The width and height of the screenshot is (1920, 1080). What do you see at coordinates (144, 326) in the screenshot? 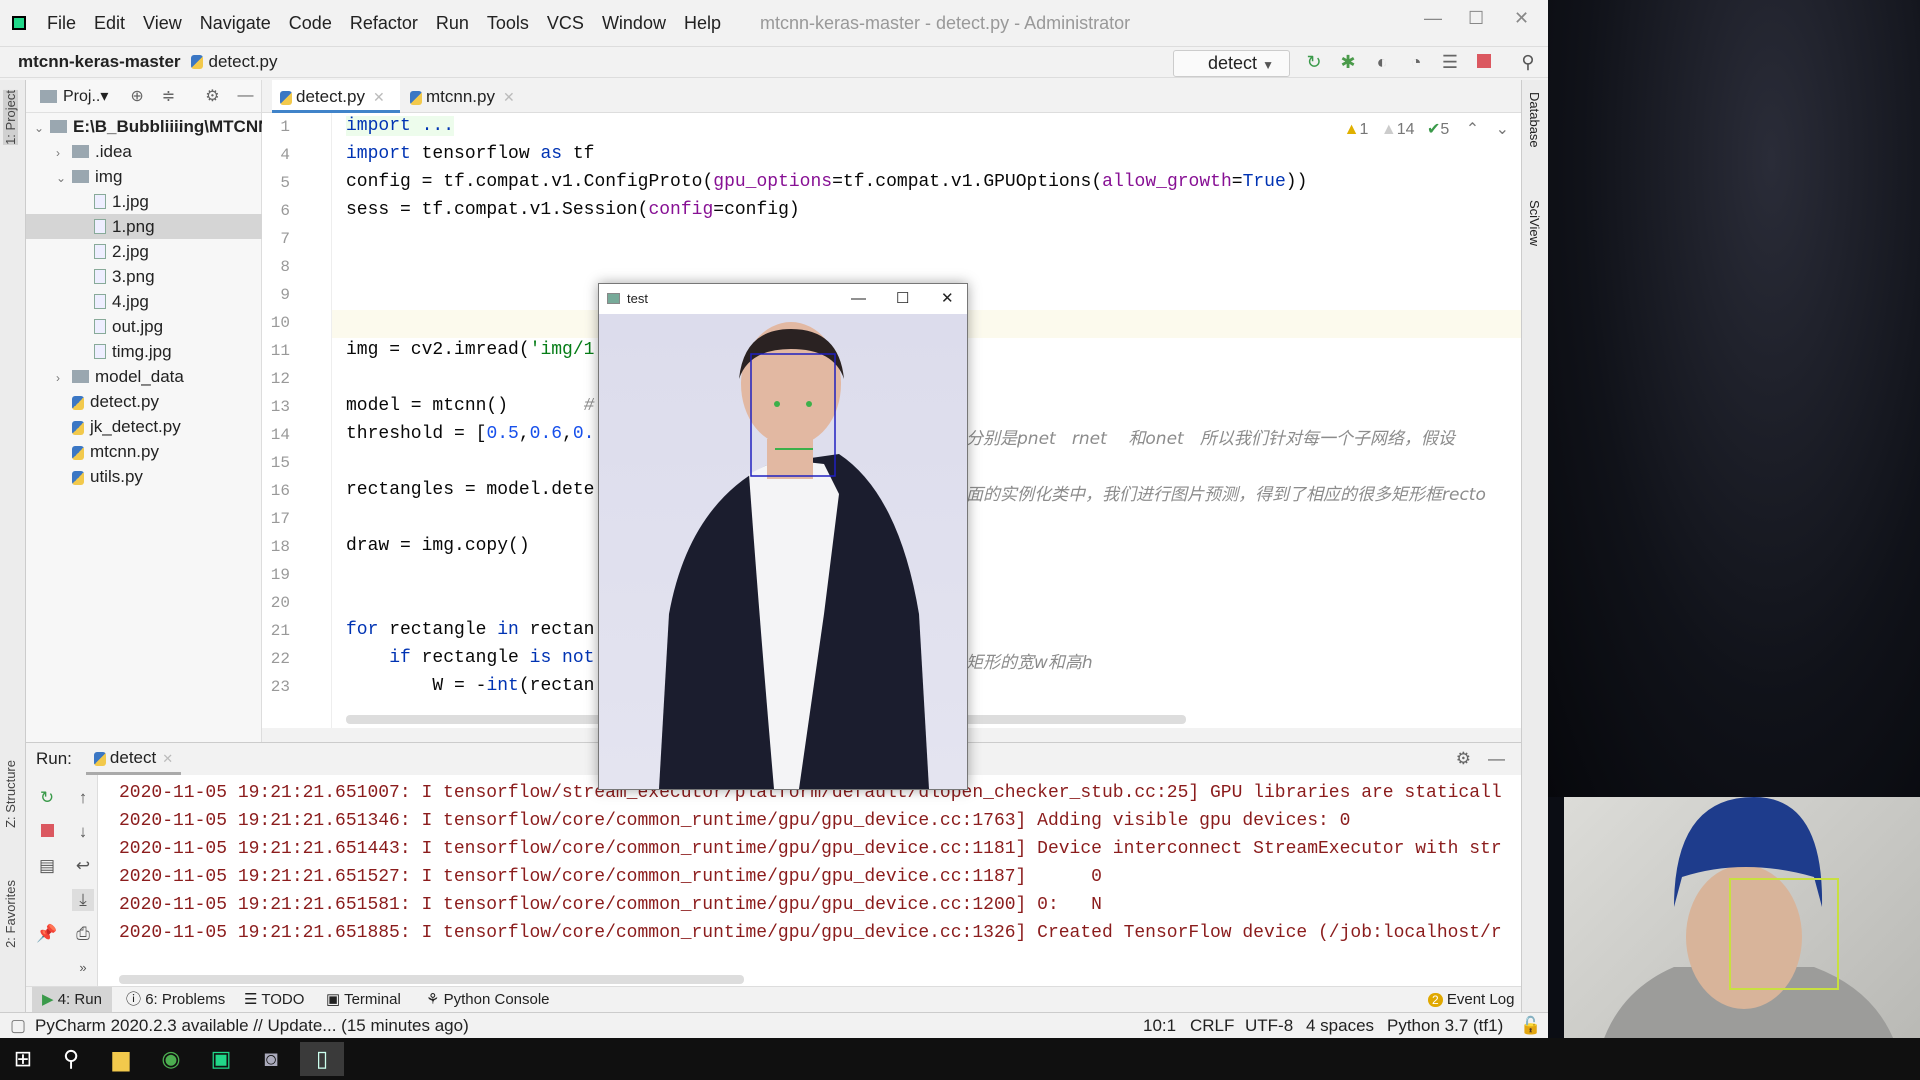
I see `tree-item: out.jpg` at bounding box center [144, 326].